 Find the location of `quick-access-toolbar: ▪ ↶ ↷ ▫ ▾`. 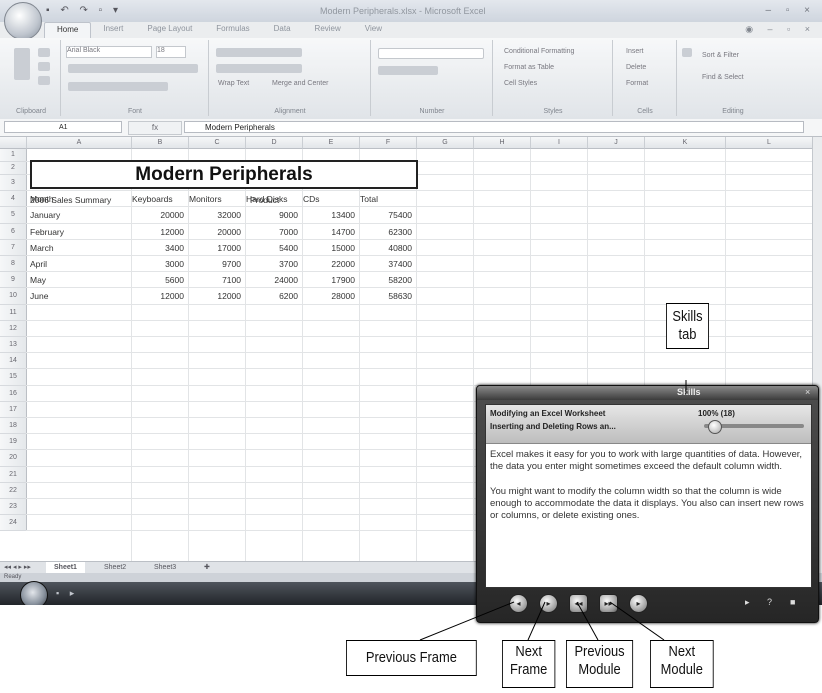

quick-access-toolbar: ▪ ↶ ↷ ▫ ▾ is located at coordinates (84, 10).